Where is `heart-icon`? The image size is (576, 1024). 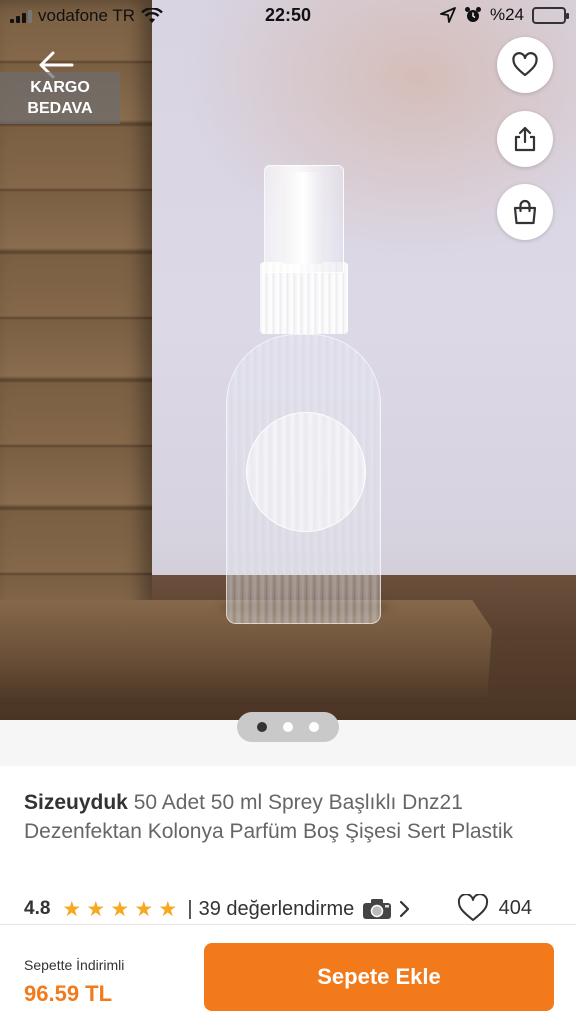
heart-icon is located at coordinates (525, 64).